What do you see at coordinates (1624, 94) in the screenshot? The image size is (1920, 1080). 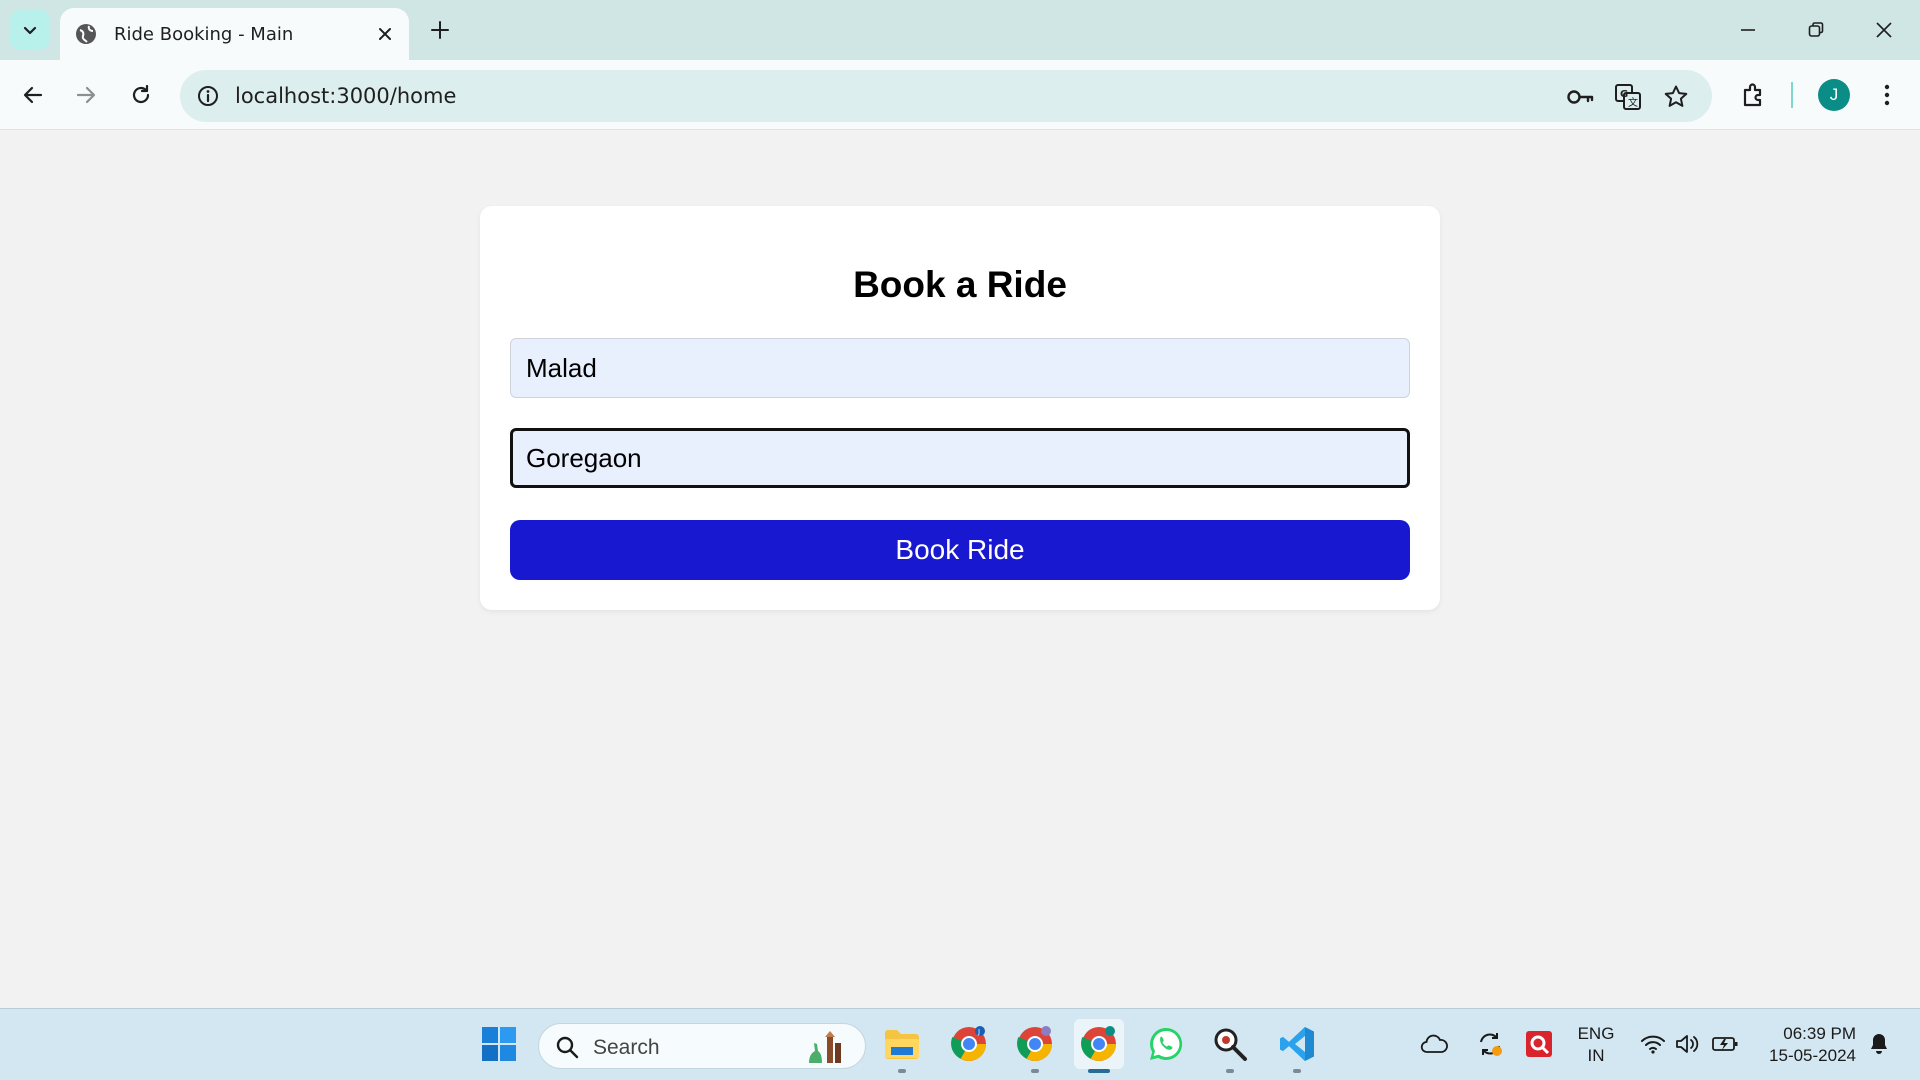 I see `svg-text: G` at bounding box center [1624, 94].